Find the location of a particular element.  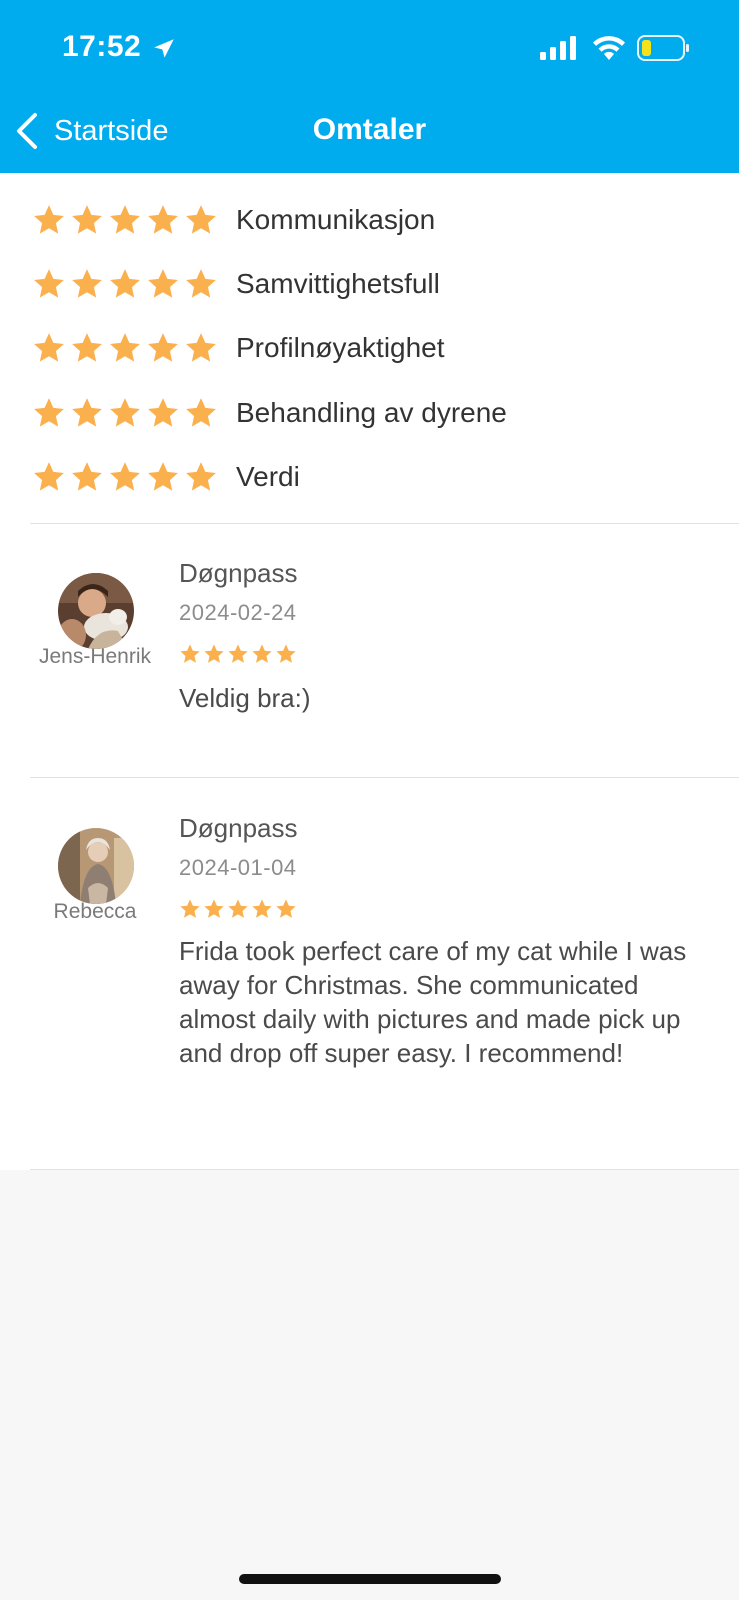

wifi-icon is located at coordinates (609, 48).